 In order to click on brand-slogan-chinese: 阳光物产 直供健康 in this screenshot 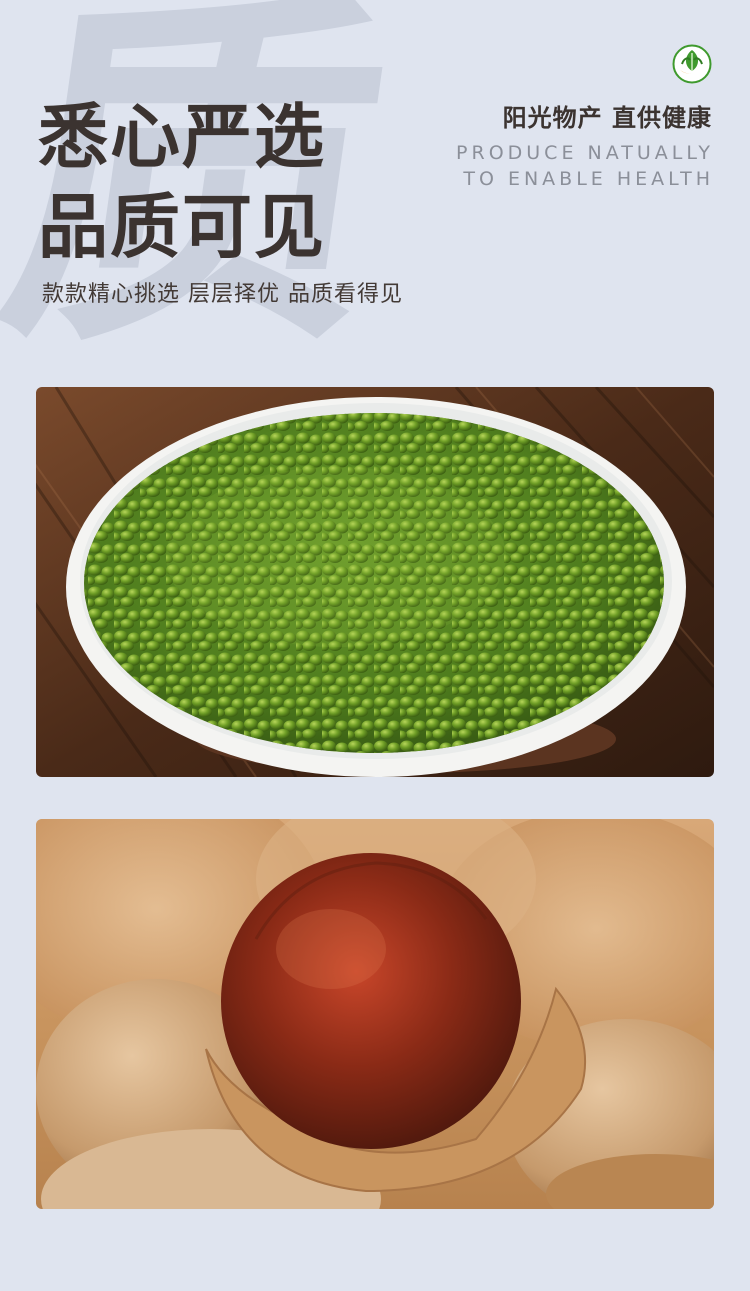, I will do `click(607, 118)`.